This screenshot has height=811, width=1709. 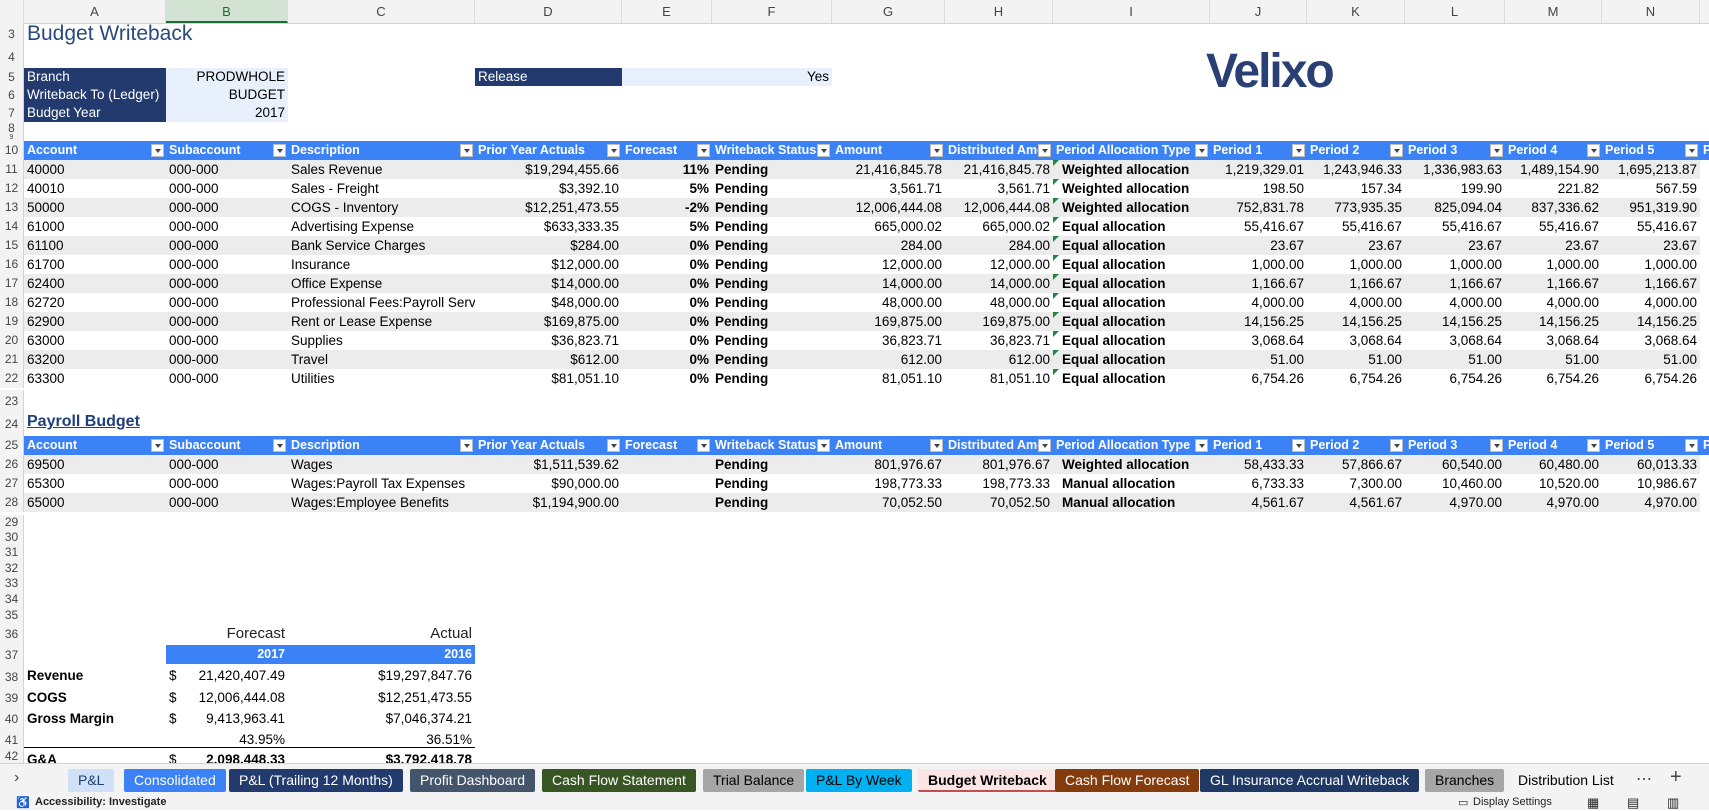 What do you see at coordinates (548, 464) in the screenshot?
I see `table-cell: $1,511,539.62` at bounding box center [548, 464].